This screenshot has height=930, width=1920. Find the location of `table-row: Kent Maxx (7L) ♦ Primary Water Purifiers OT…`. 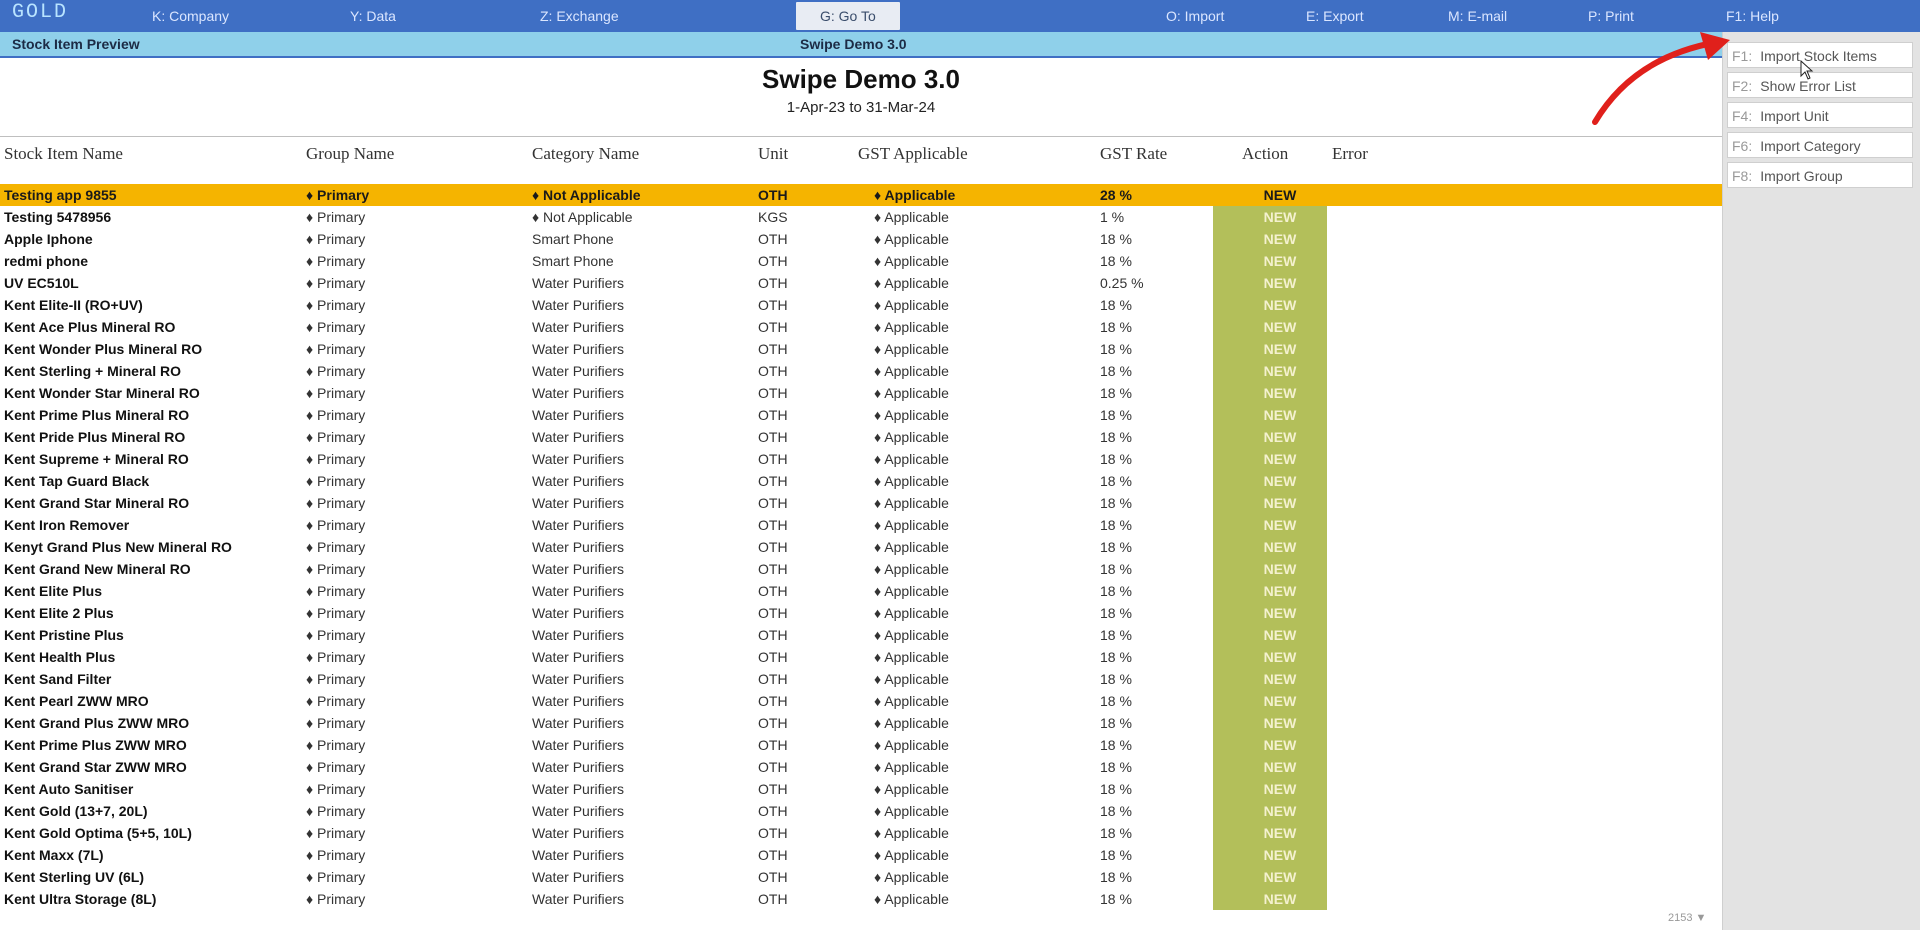

table-row: Kent Maxx (7L) ♦ Primary Water Purifiers OT… is located at coordinates (861, 855).